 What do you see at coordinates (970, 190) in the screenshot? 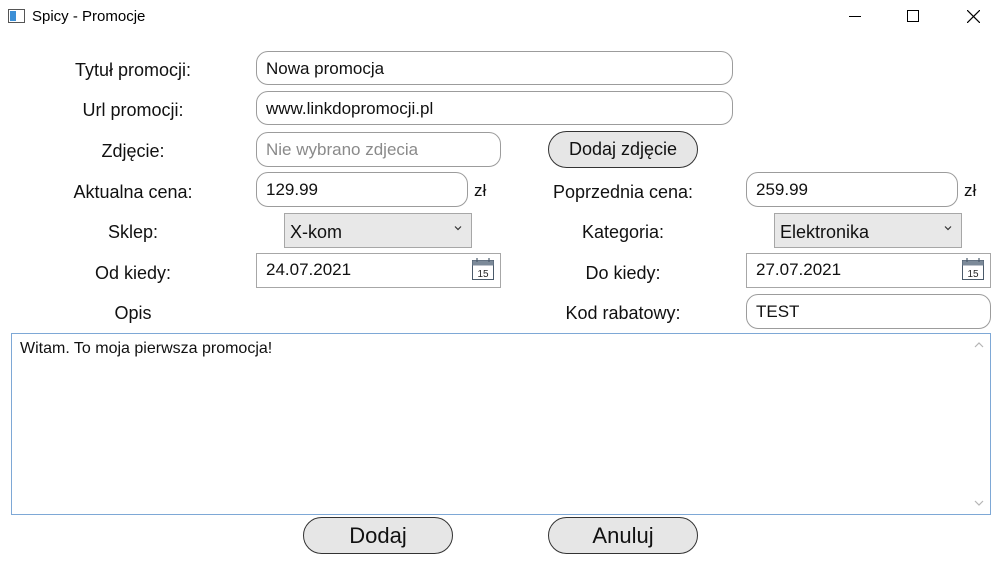
I see `previous-price-currency: zł` at bounding box center [970, 190].